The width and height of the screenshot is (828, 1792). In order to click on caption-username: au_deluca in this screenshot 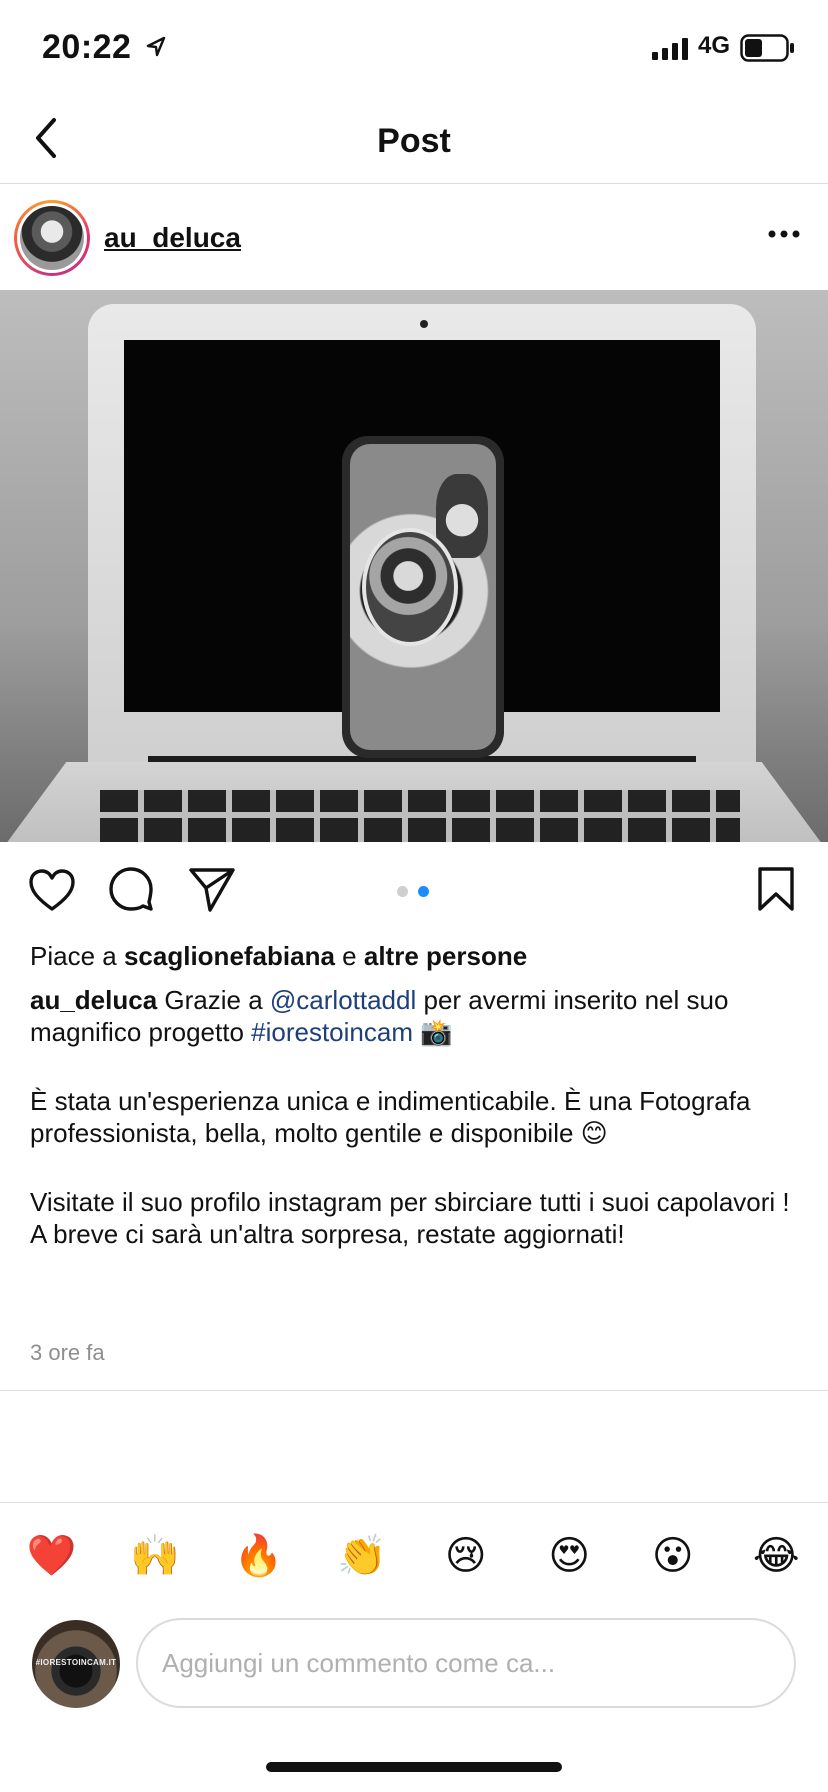, I will do `click(93, 1000)`.